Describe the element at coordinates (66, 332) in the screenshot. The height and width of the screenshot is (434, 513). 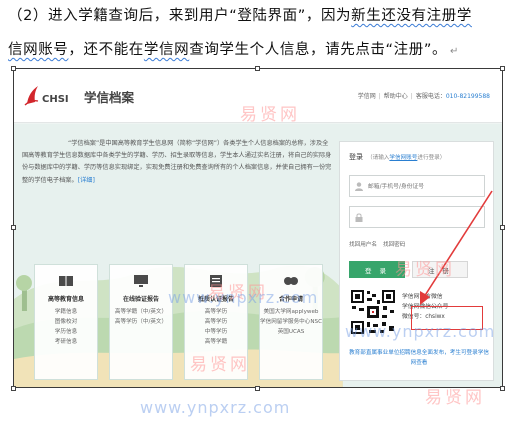
I see `card-item: 学历信息` at that location.